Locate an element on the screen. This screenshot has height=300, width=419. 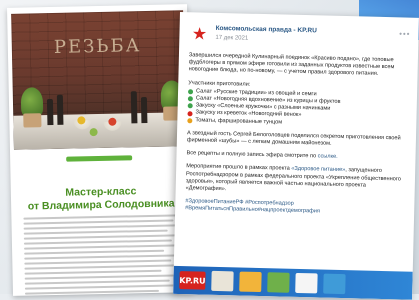
masterclass-title-line2: от Владимира Солодовника is located at coordinates (101, 205).